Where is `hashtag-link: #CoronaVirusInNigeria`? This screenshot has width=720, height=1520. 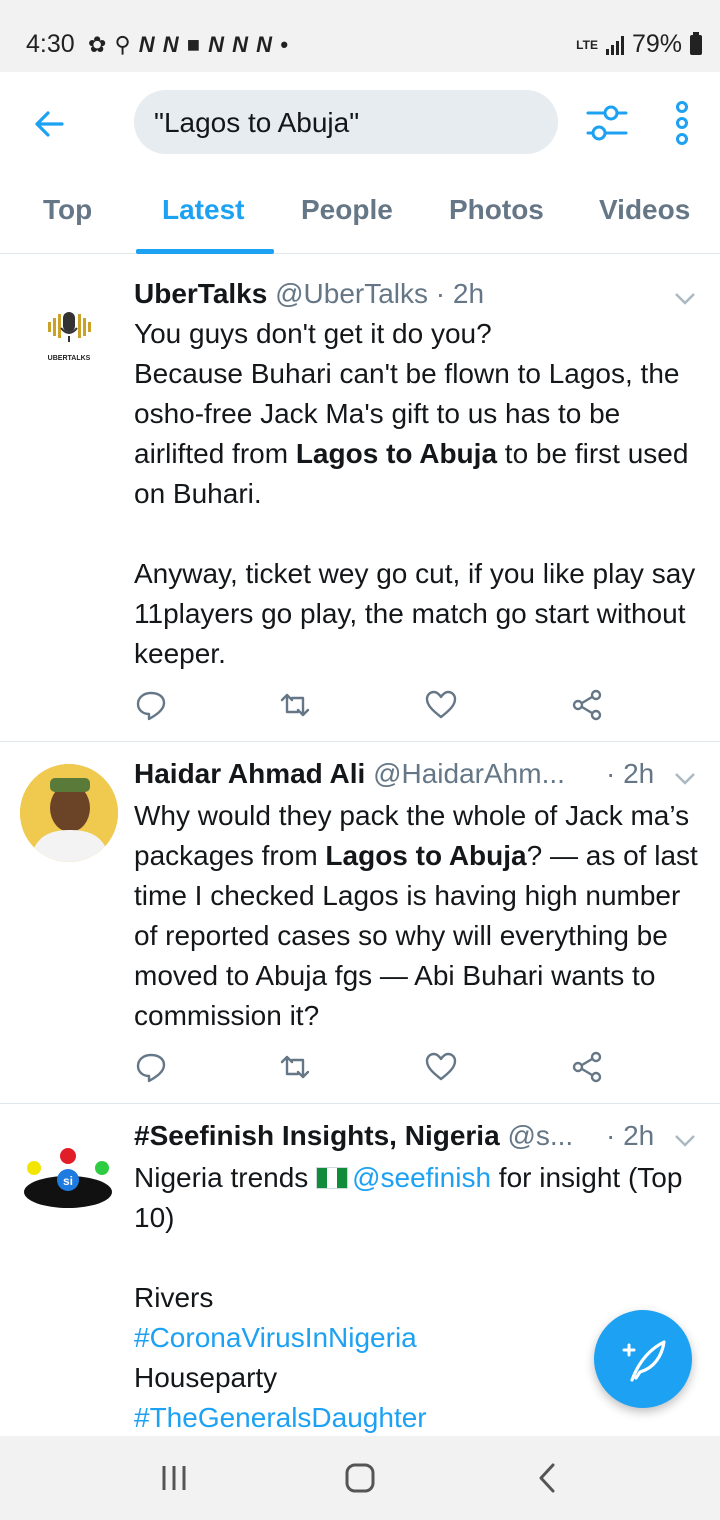
hashtag-link: #CoronaVirusInNigeria is located at coordinates (275, 1337).